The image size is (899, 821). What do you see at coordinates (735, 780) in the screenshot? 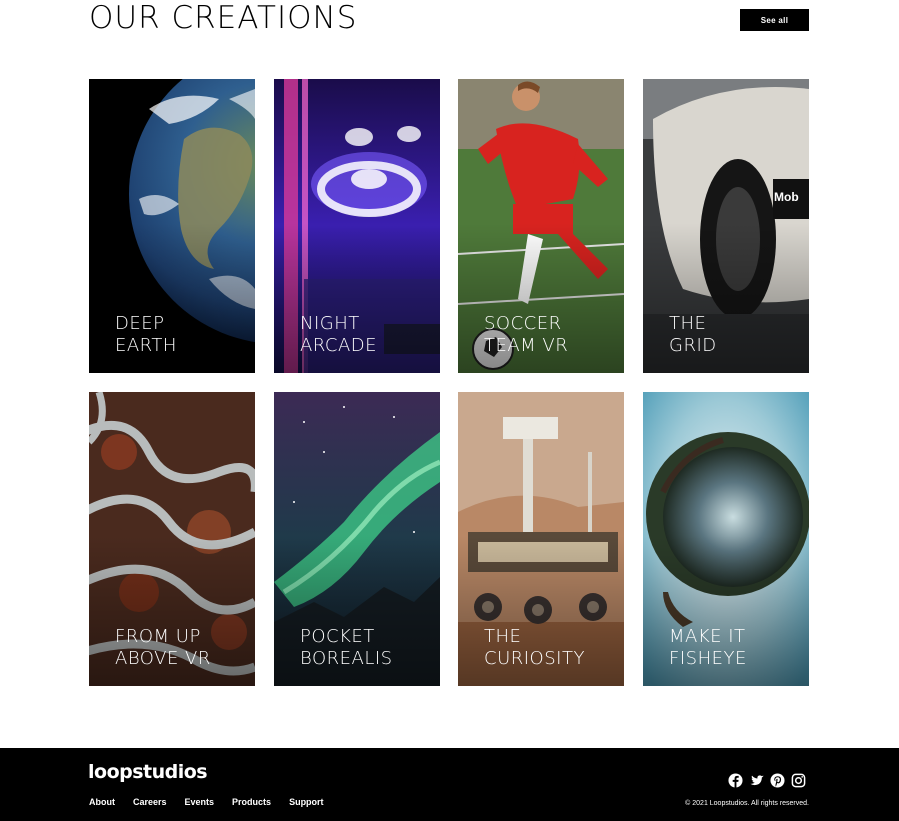
I see `facebook-icon` at bounding box center [735, 780].